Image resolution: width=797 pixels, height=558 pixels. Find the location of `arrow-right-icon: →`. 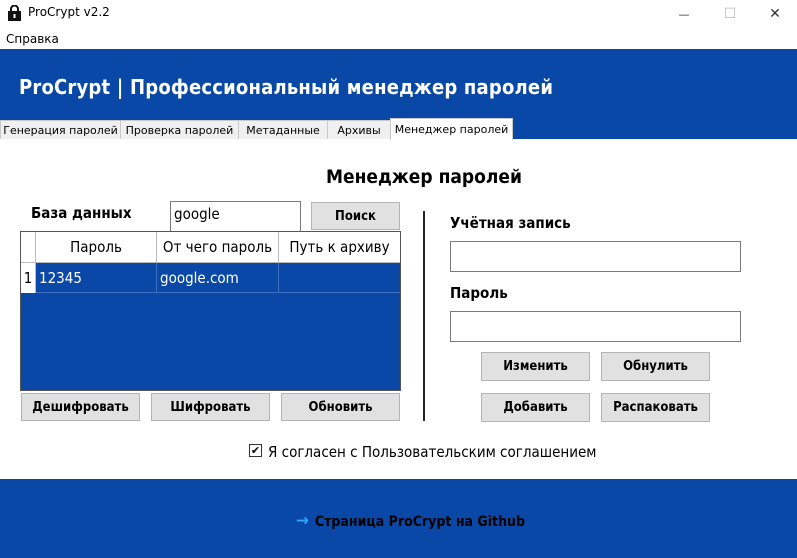

arrow-right-icon: → is located at coordinates (302, 521).